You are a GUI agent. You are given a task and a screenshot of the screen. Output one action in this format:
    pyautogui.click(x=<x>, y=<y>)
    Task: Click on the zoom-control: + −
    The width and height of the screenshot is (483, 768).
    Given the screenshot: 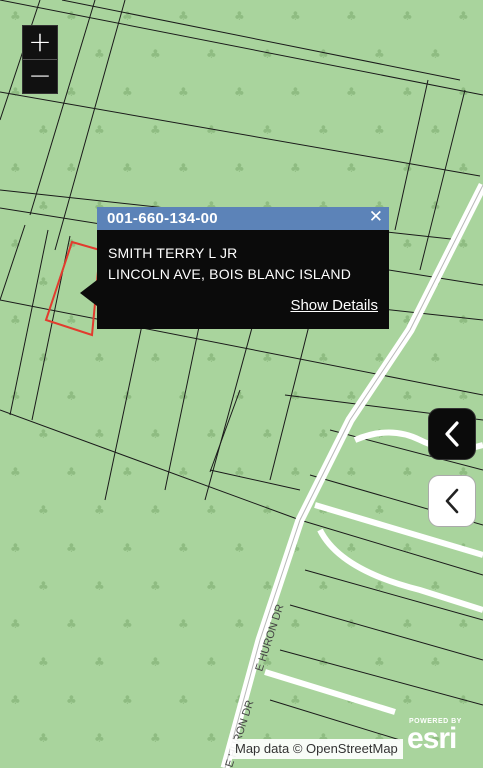 What is the action you would take?
    pyautogui.click(x=40, y=59)
    